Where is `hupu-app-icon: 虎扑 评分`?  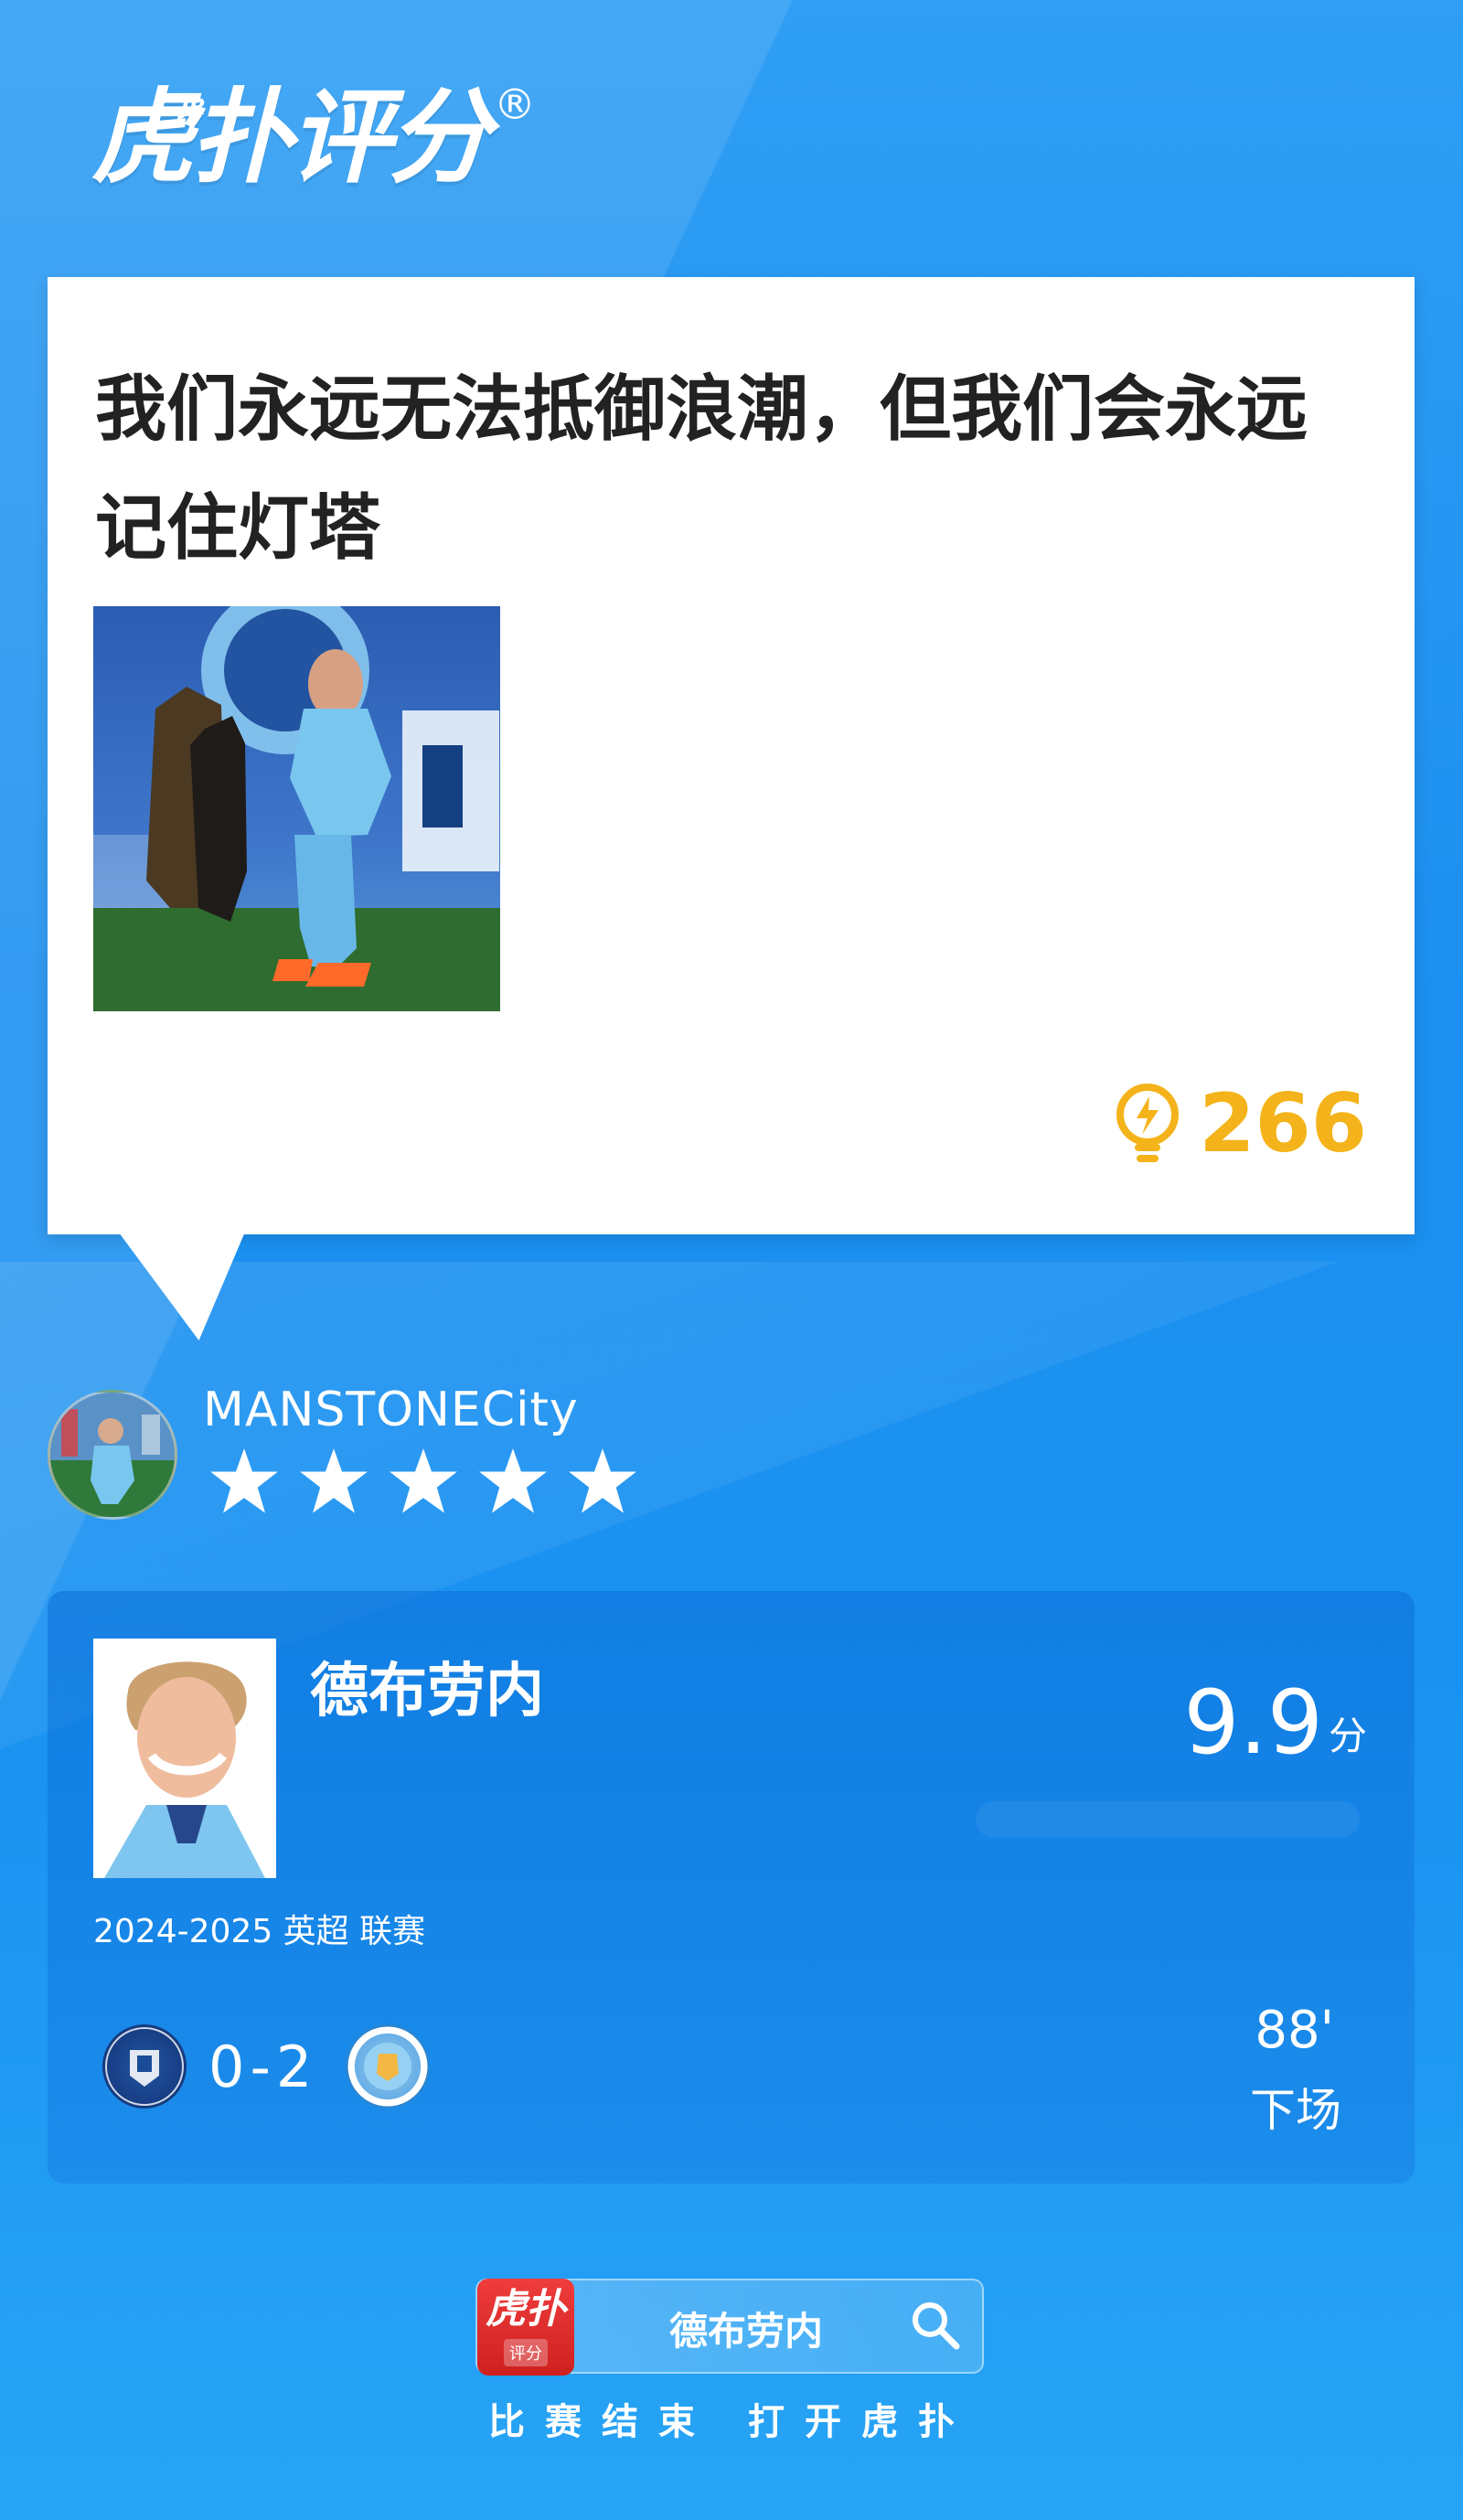
hupu-app-icon: 虎扑 评分 is located at coordinates (525, 2327).